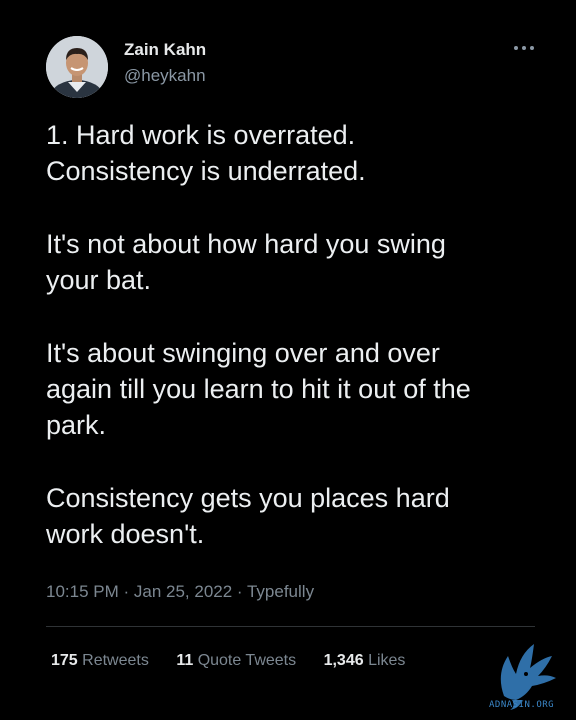 This screenshot has height=720, width=576. I want to click on retweets-stat: 175 Retweets, so click(100, 661).